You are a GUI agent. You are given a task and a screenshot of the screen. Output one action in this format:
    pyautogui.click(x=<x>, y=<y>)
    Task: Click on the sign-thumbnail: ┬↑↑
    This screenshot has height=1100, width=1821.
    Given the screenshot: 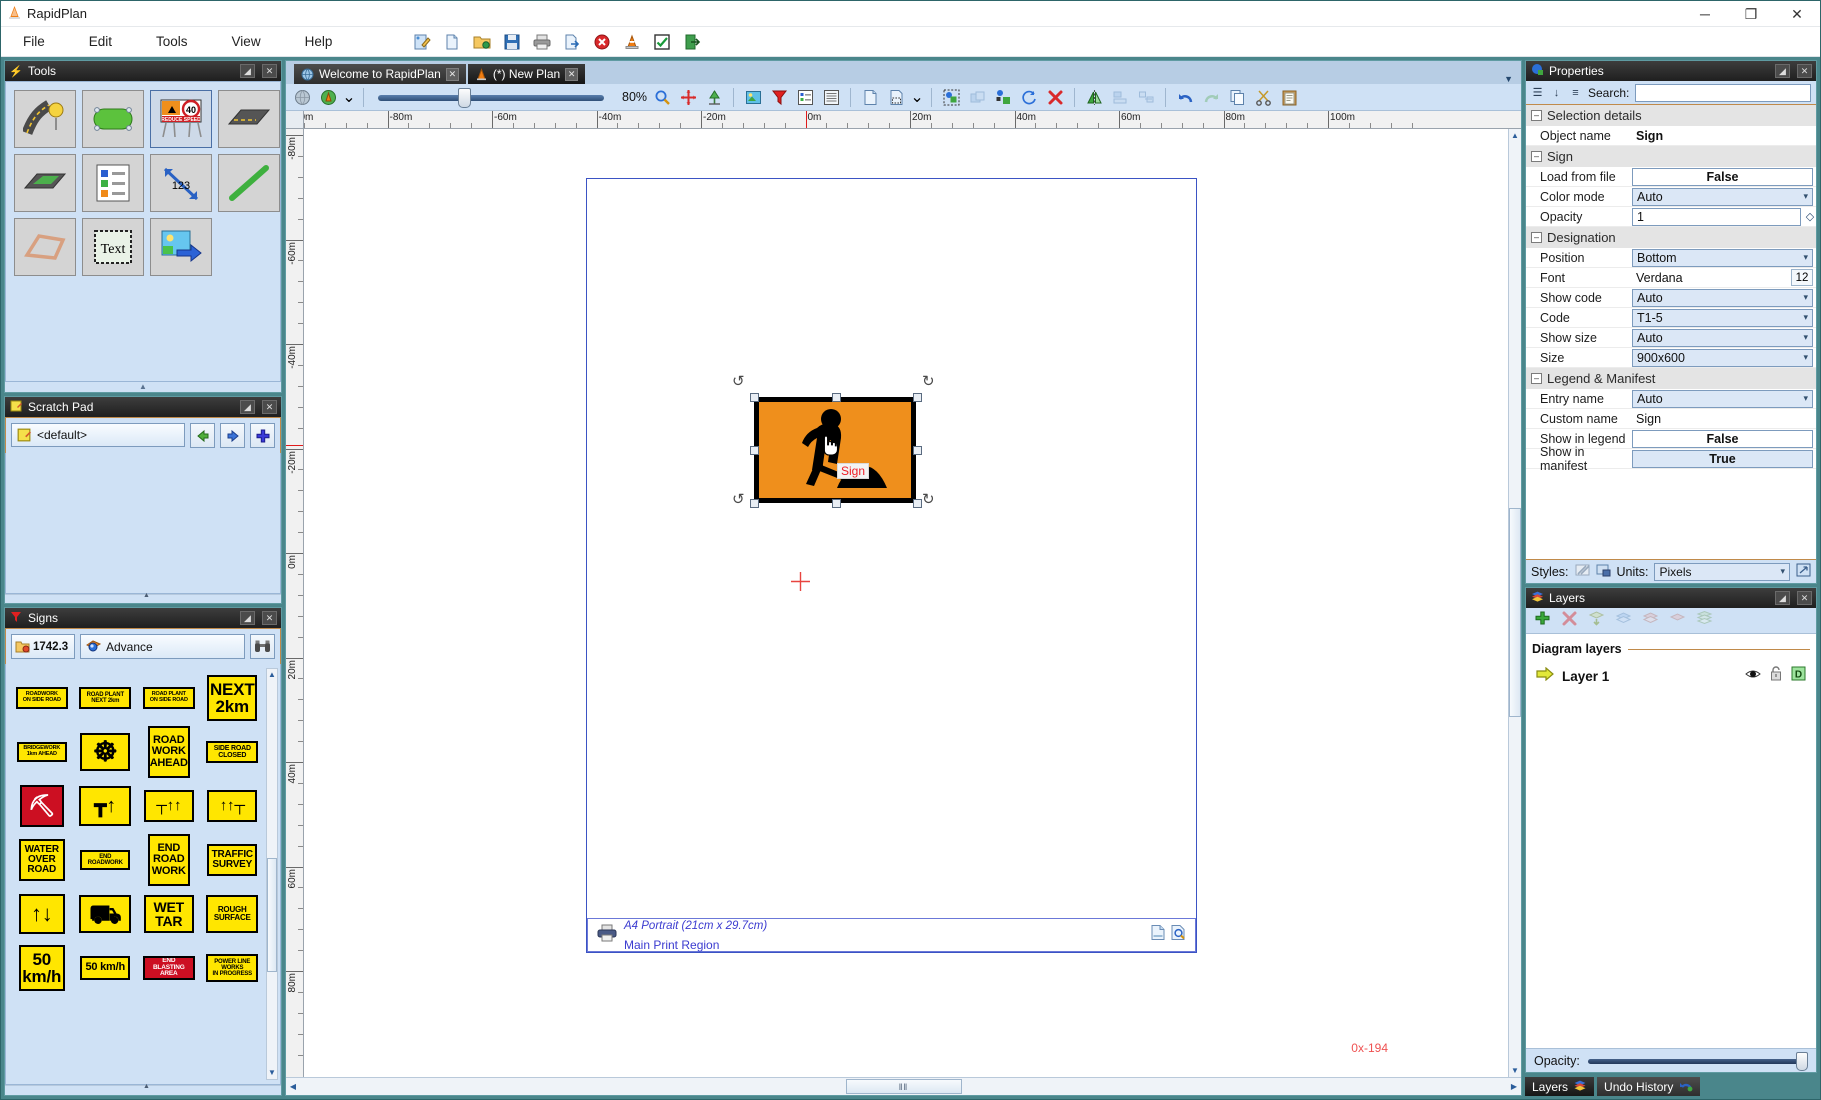 What is the action you would take?
    pyautogui.click(x=168, y=806)
    